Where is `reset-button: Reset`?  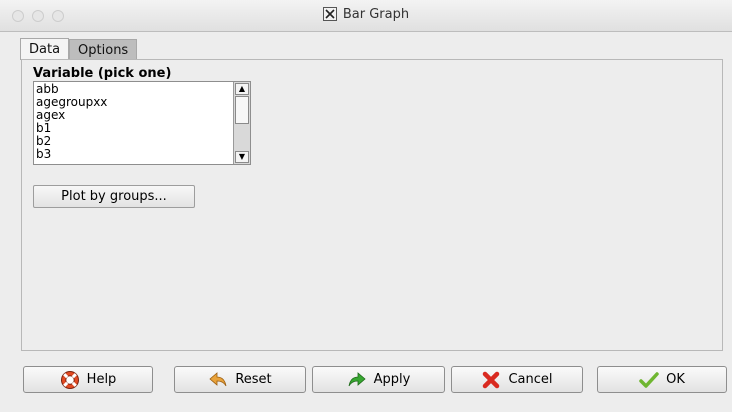
reset-button: Reset is located at coordinates (240, 379).